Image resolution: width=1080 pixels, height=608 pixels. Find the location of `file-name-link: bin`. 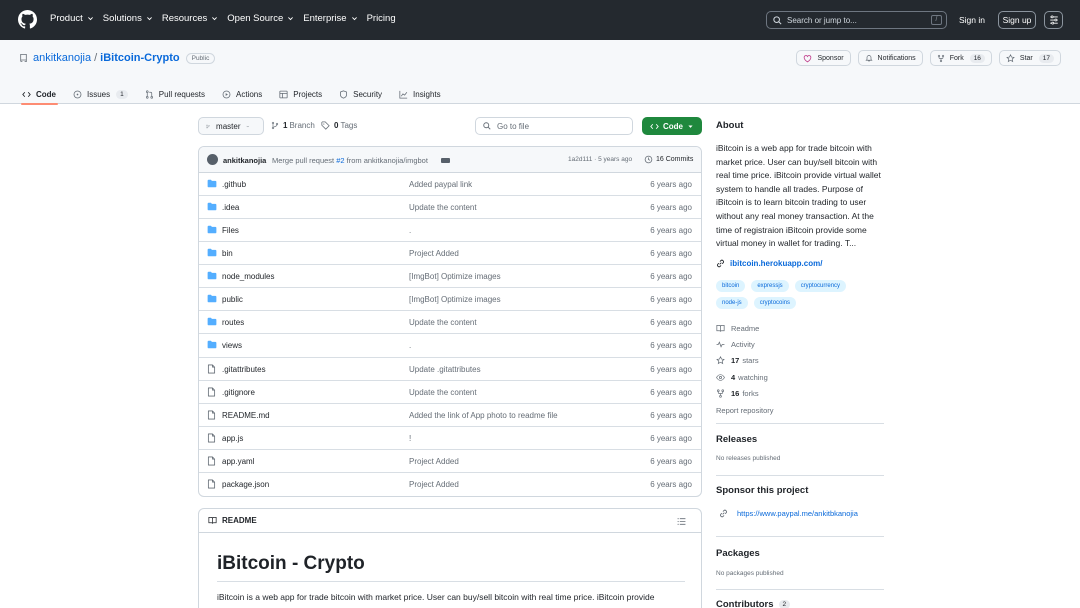

file-name-link: bin is located at coordinates (227, 253).